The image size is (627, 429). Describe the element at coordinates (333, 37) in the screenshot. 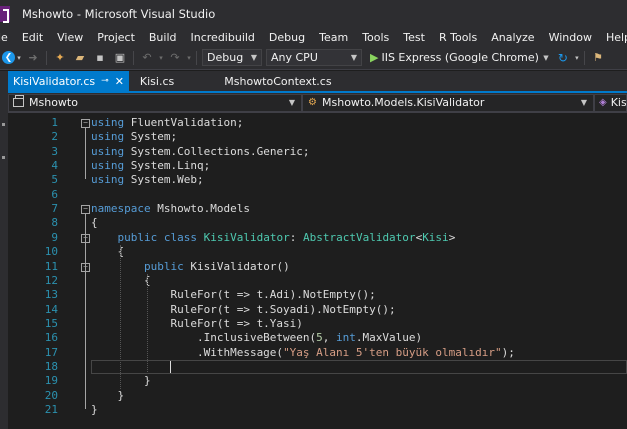

I see `menu-team: Team` at that location.